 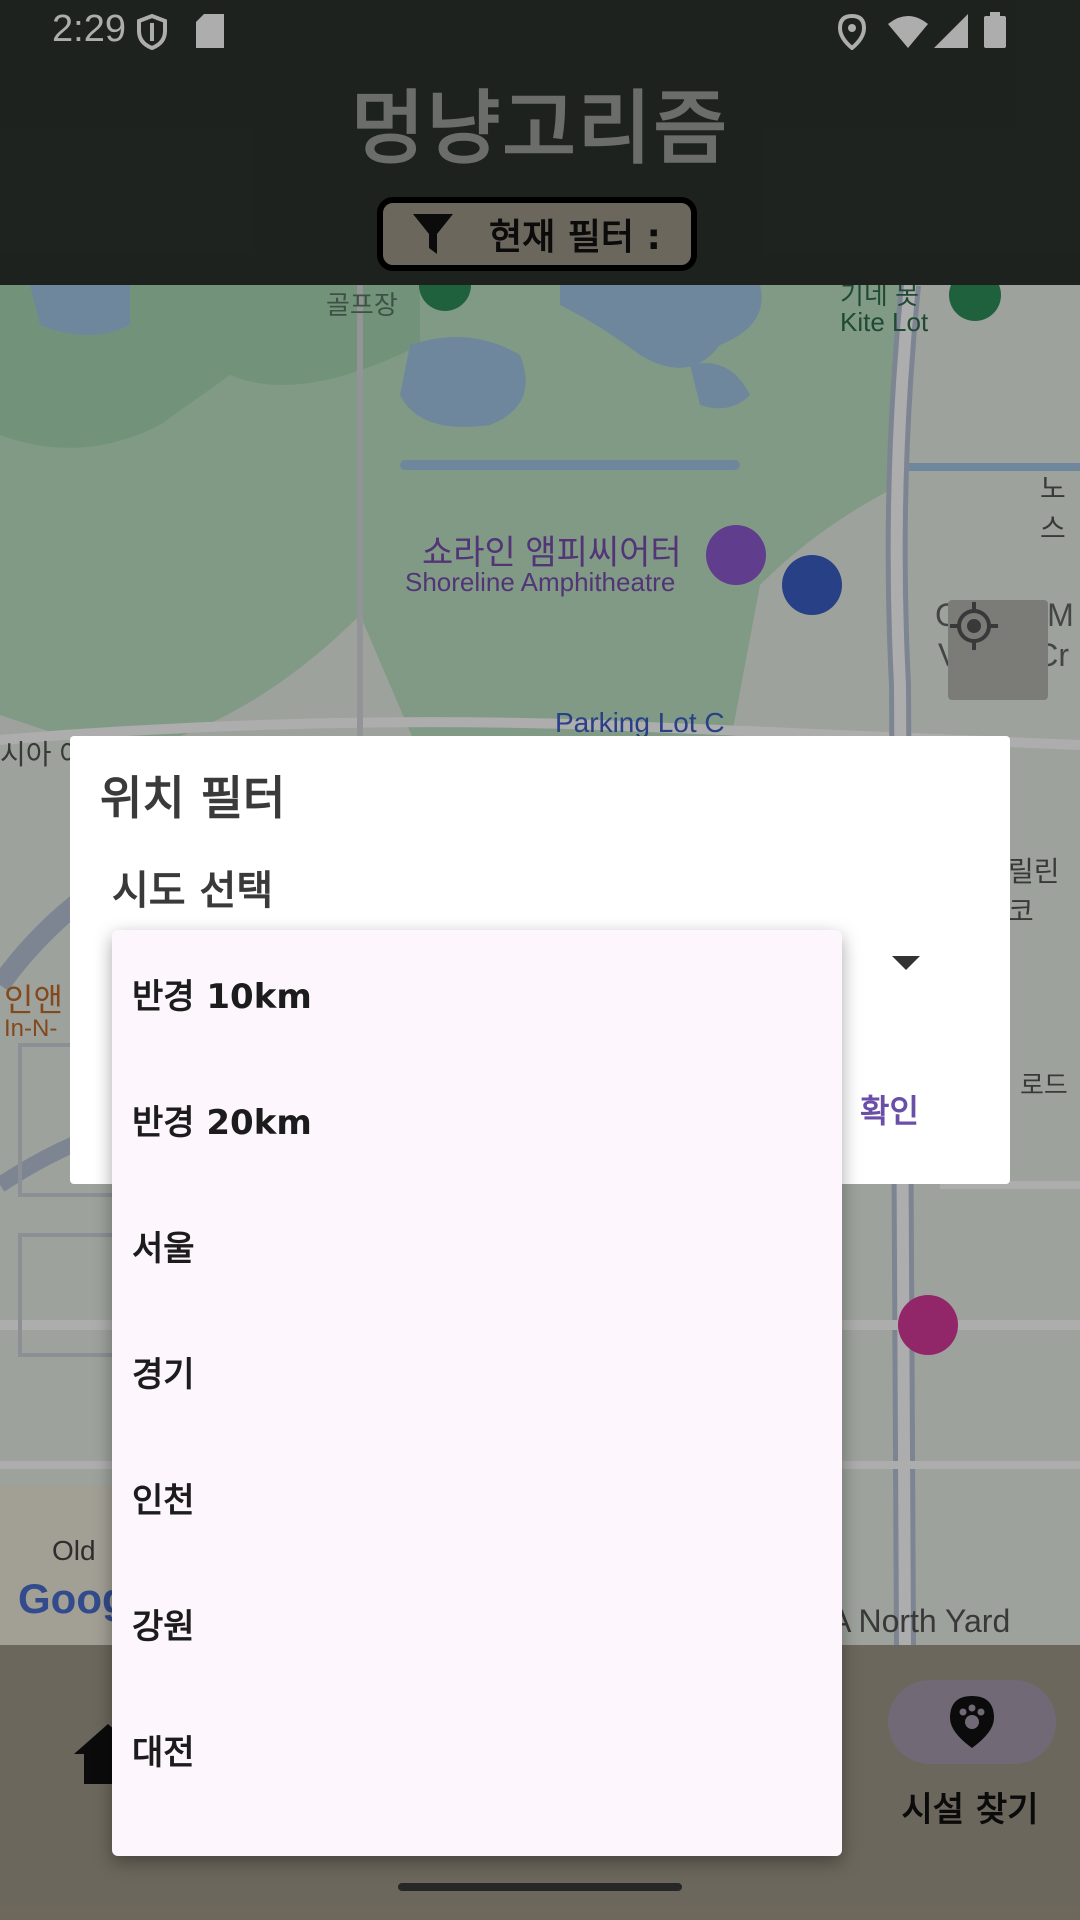 What do you see at coordinates (193, 798) in the screenshot?
I see `dialog-title: 위치 필터` at bounding box center [193, 798].